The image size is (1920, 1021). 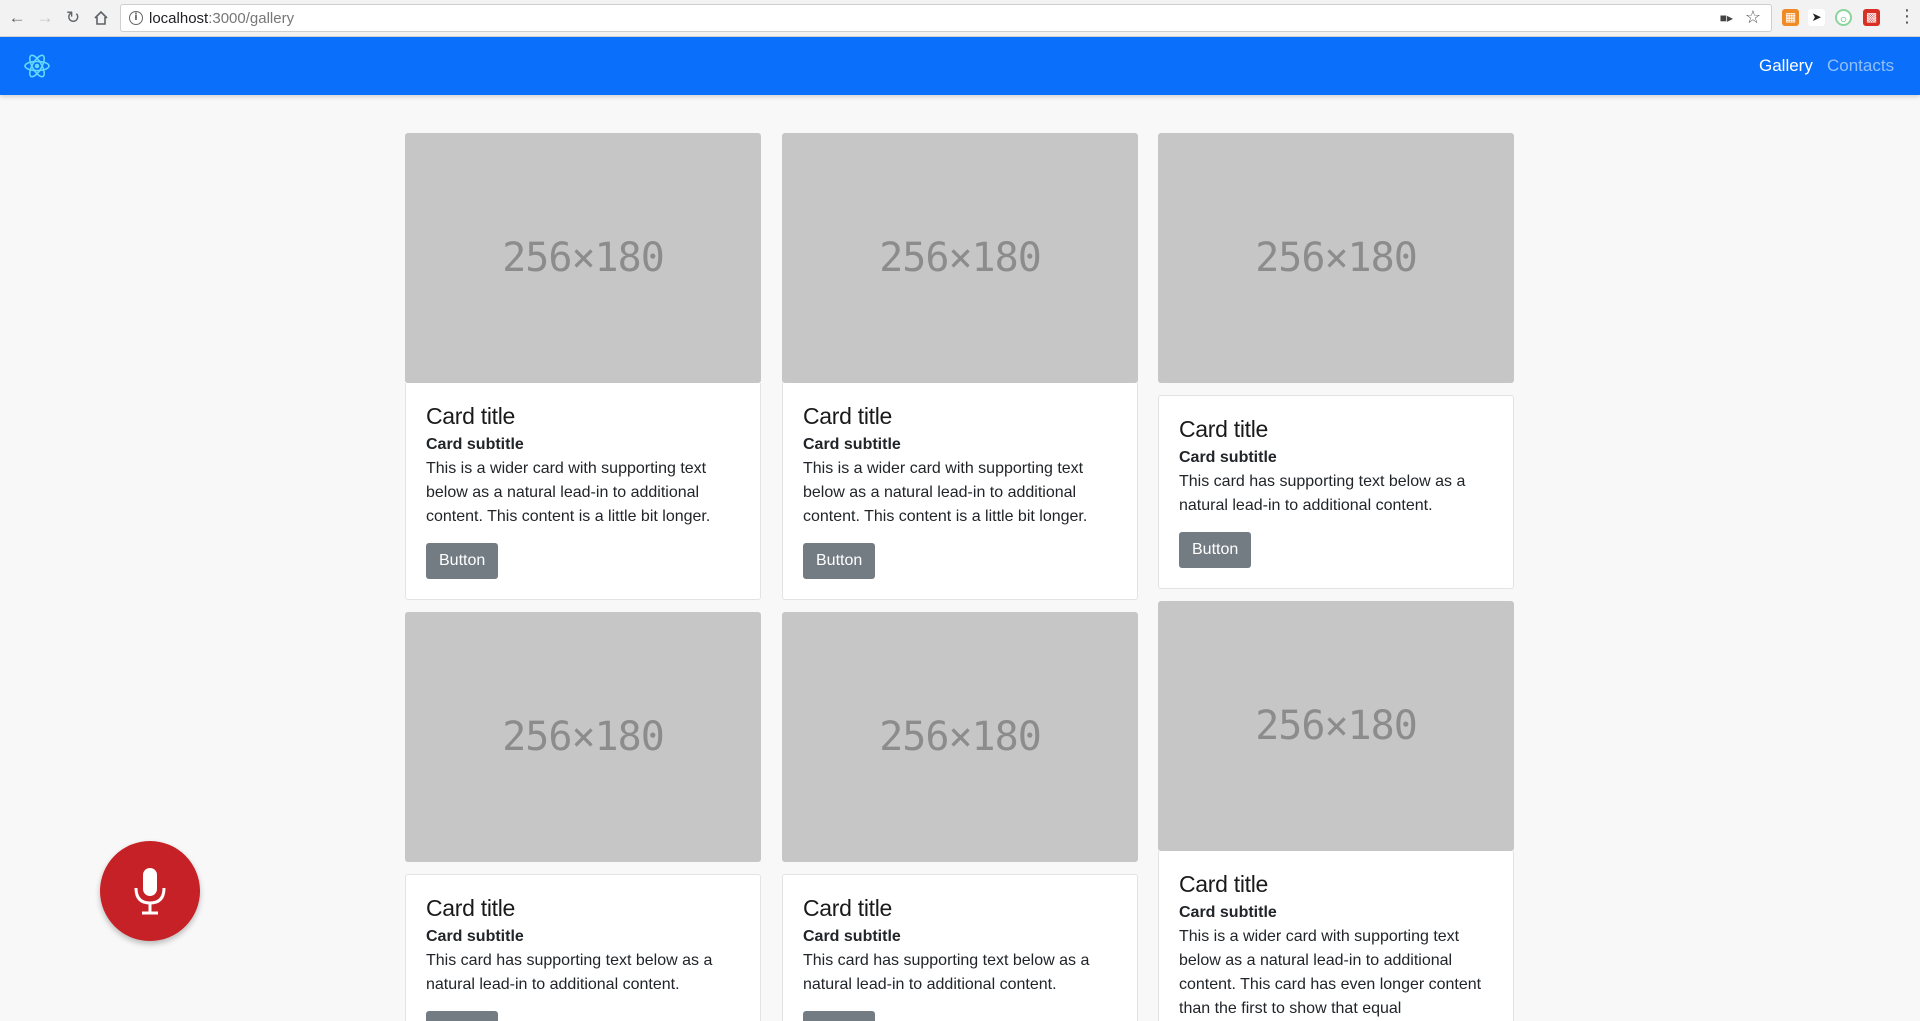 What do you see at coordinates (1790, 17) in the screenshot?
I see `calculator-extension-icon: ▦` at bounding box center [1790, 17].